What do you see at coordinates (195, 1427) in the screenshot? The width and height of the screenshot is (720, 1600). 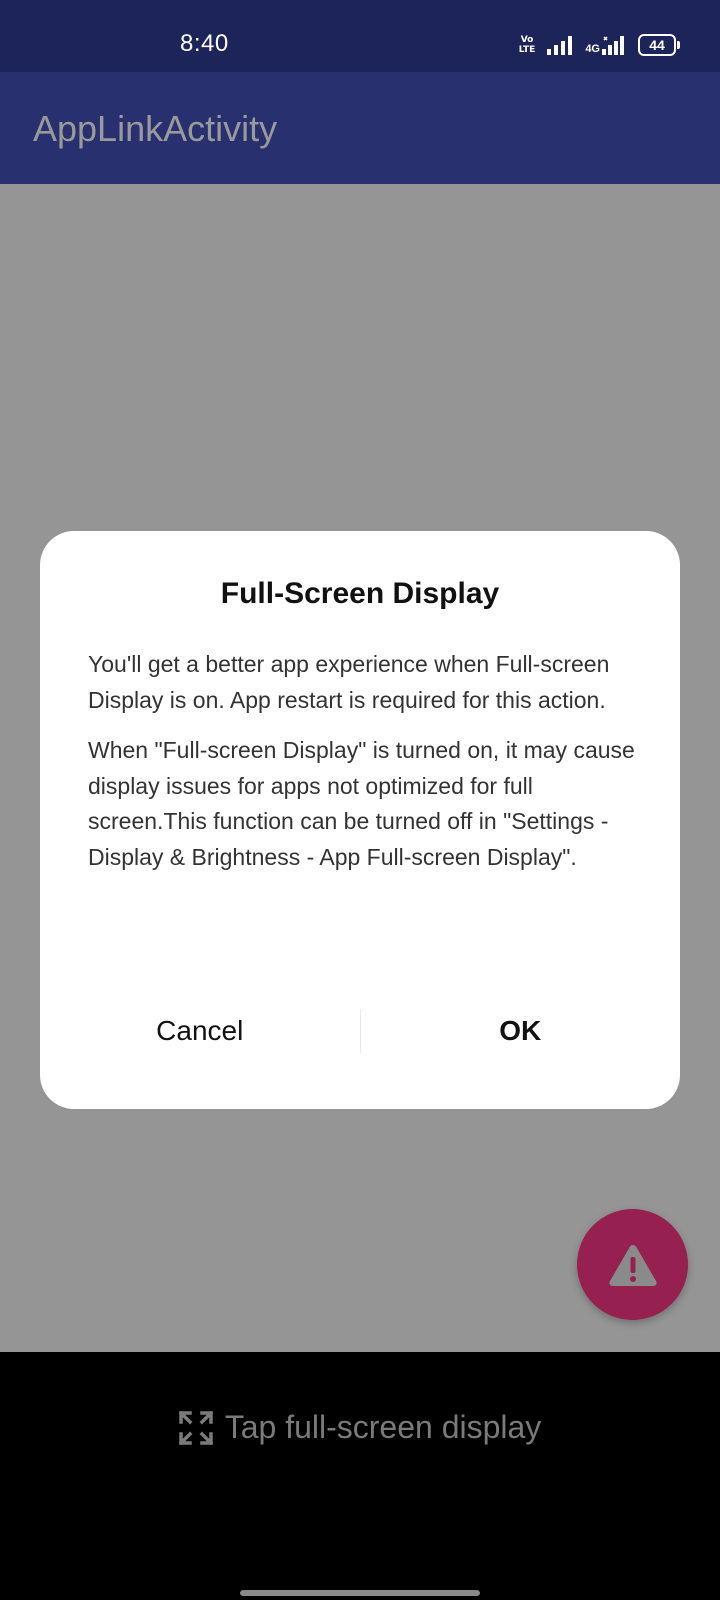 I see `expand-icon` at bounding box center [195, 1427].